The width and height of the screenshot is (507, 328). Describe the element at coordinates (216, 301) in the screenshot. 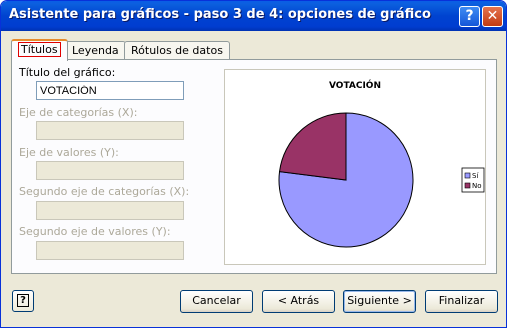

I see `cancel-button: Cancelar` at that location.